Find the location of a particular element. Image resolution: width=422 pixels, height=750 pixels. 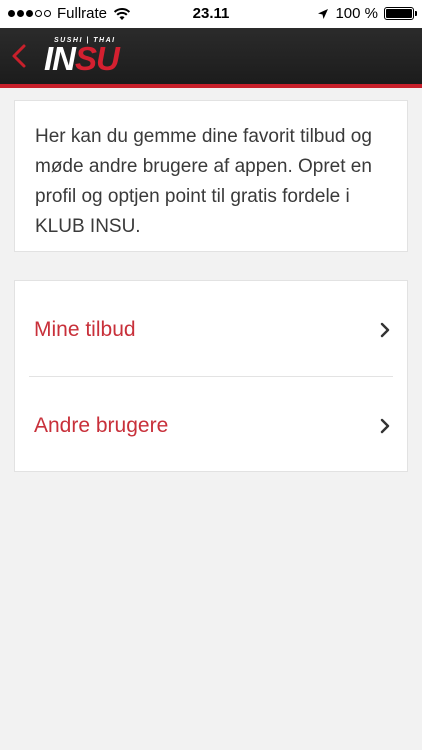

insu-logo: SUSHI | THAI INSU is located at coordinates (99, 56).